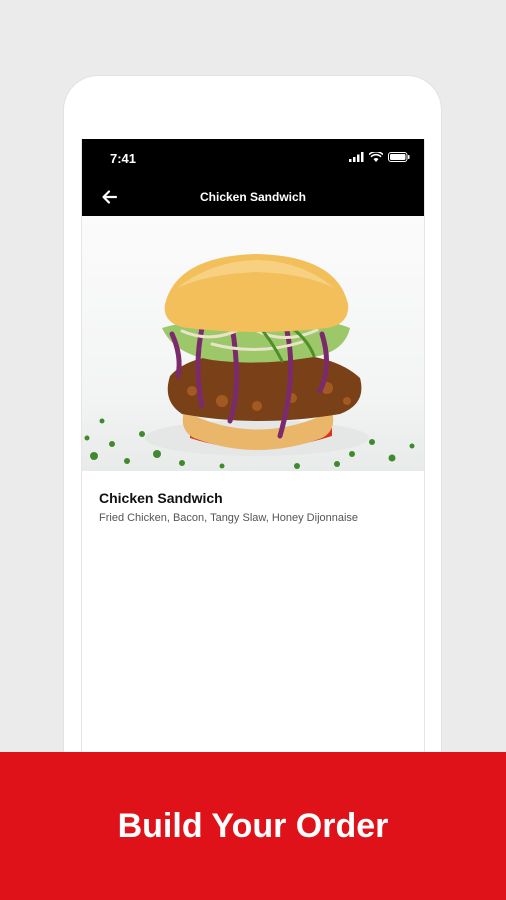 Image resolution: width=506 pixels, height=900 pixels. Describe the element at coordinates (253, 158) in the screenshot. I see `status-bar: 7:41` at that location.